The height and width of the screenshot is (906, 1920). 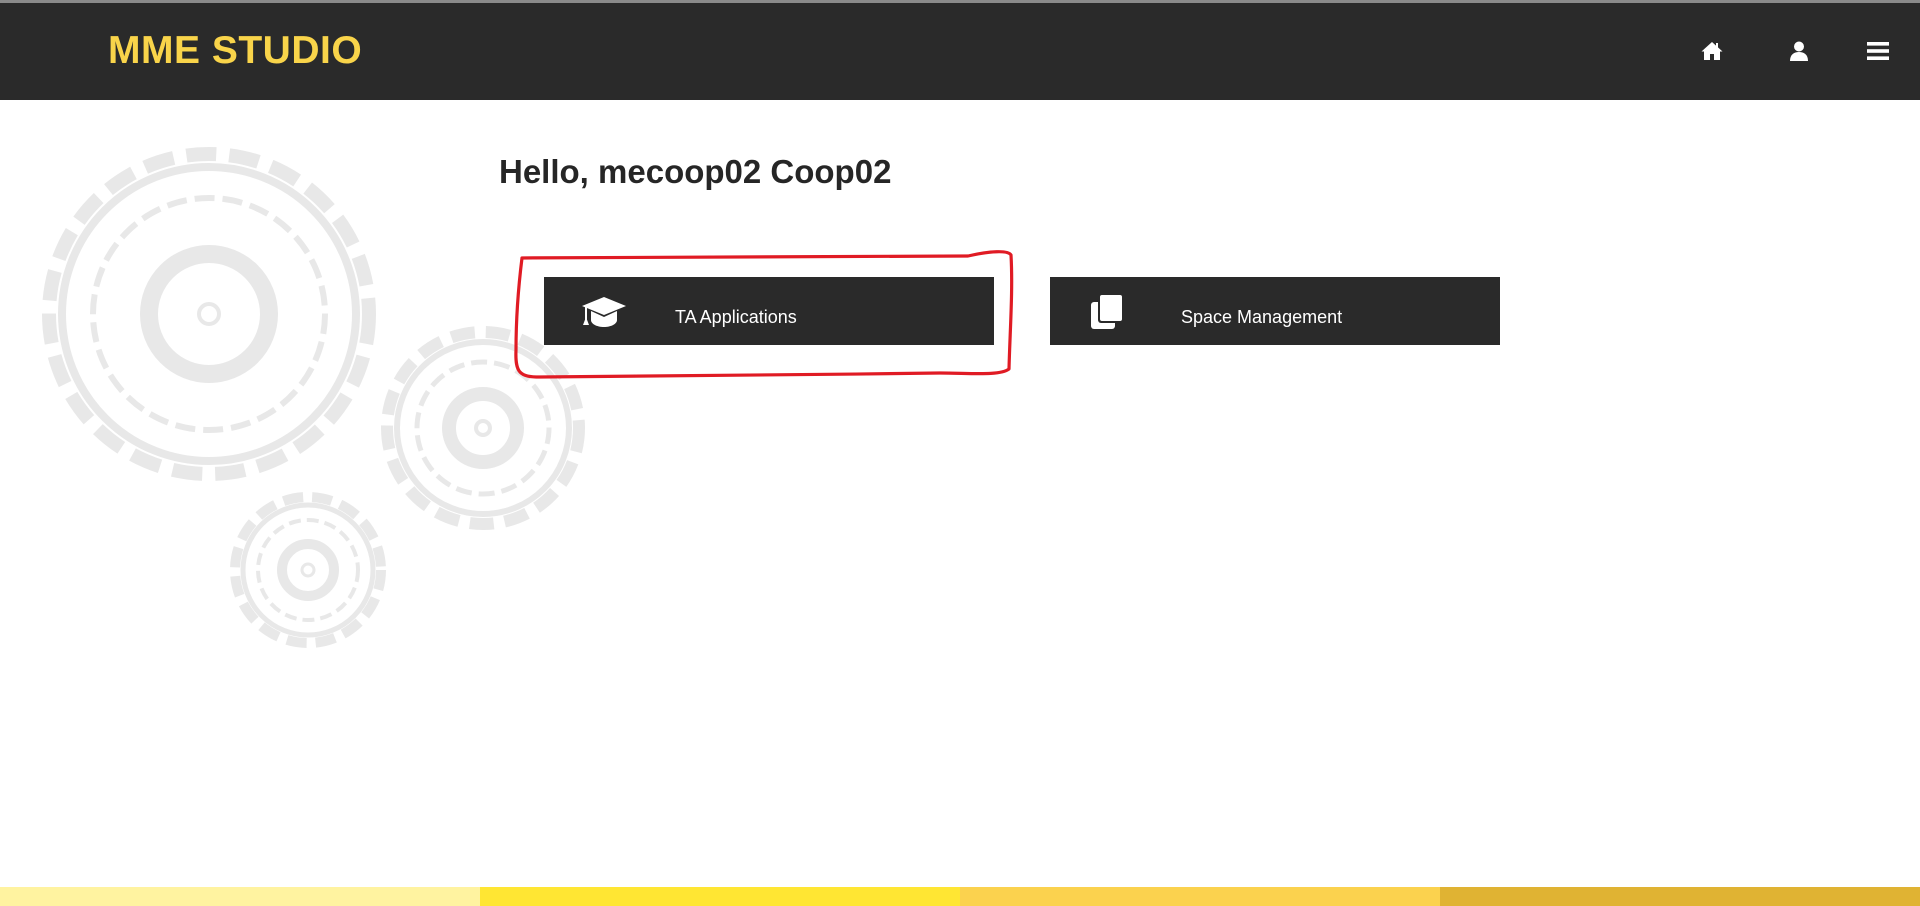 What do you see at coordinates (1110, 311) in the screenshot?
I see `copy-pages-icon` at bounding box center [1110, 311].